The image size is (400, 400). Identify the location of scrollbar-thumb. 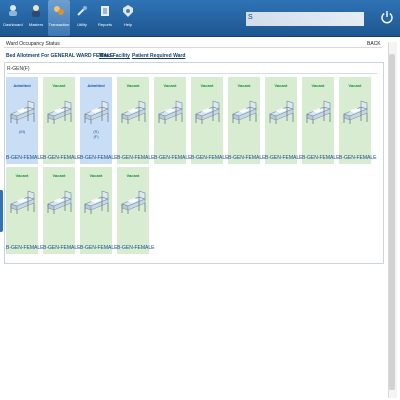
(392, 222).